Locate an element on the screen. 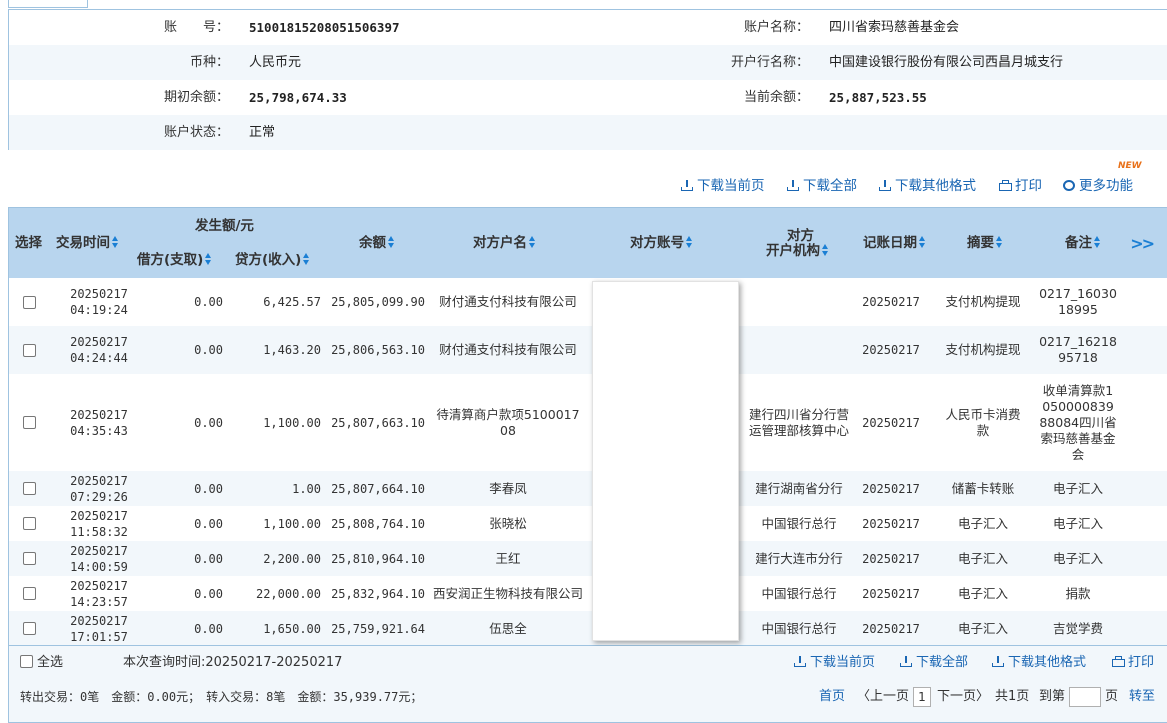 This screenshot has height=723, width=1167. select-all-control: 全选 is located at coordinates (41, 663).